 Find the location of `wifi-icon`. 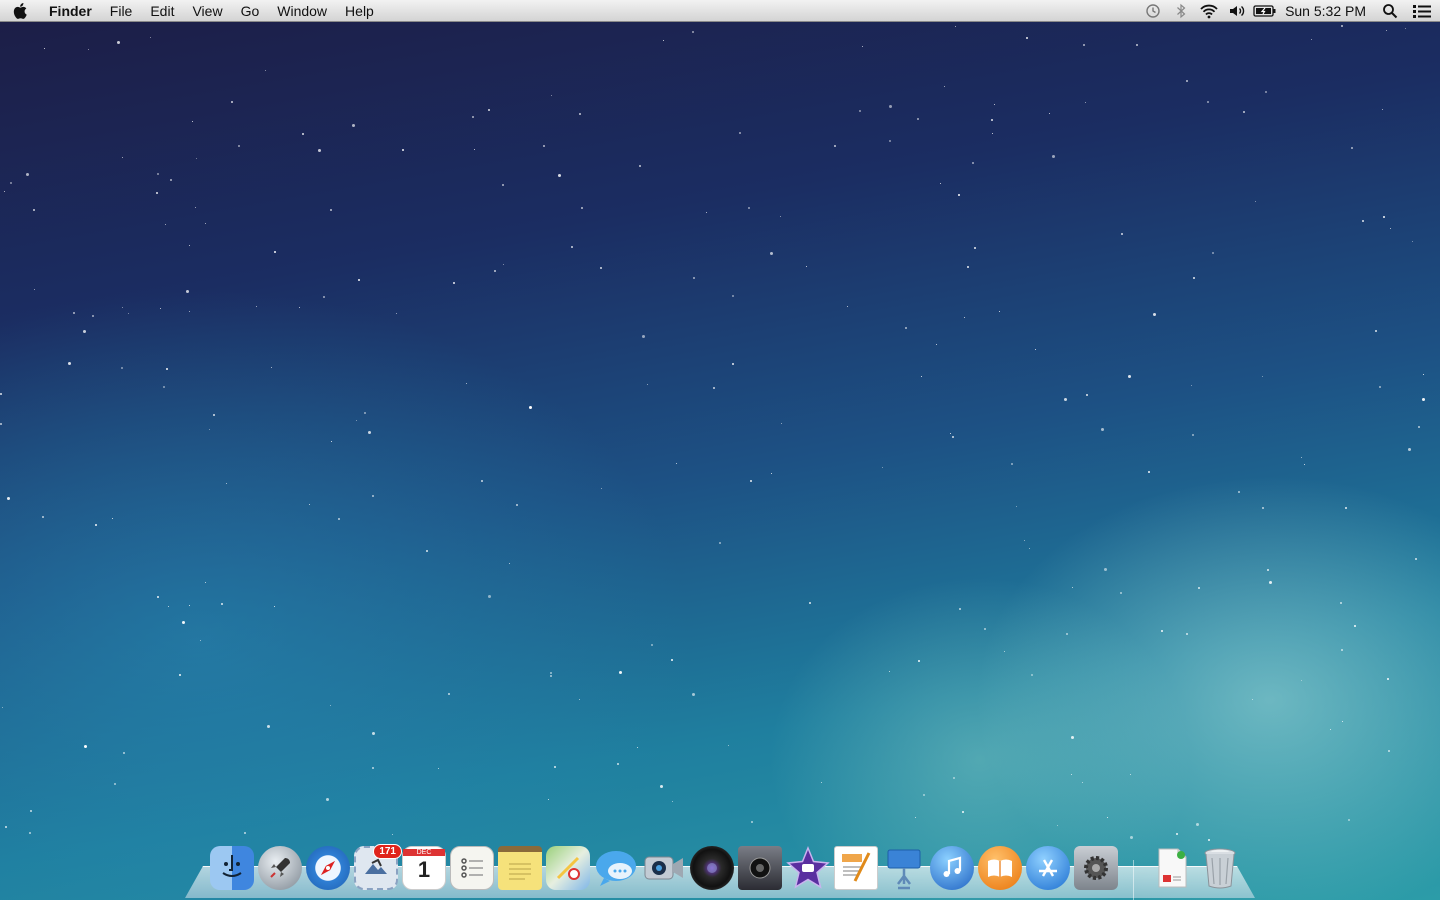

wifi-icon is located at coordinates (1209, 11).